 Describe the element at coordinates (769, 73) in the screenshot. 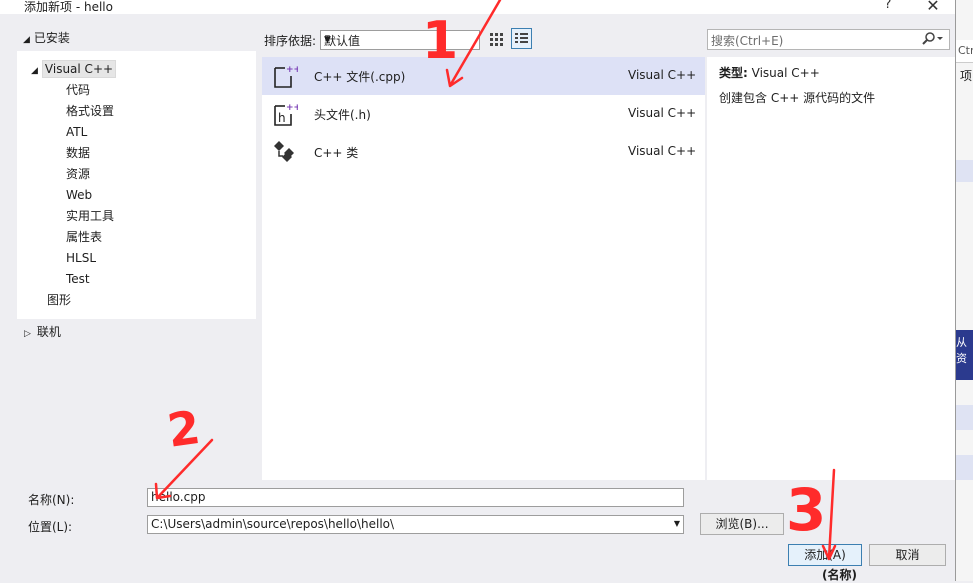

I see `type-line: 类型: Visual C++` at that location.